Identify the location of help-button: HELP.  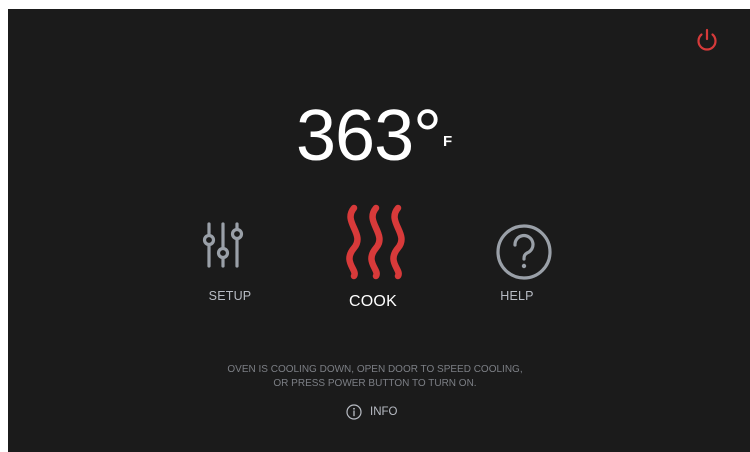
(517, 259).